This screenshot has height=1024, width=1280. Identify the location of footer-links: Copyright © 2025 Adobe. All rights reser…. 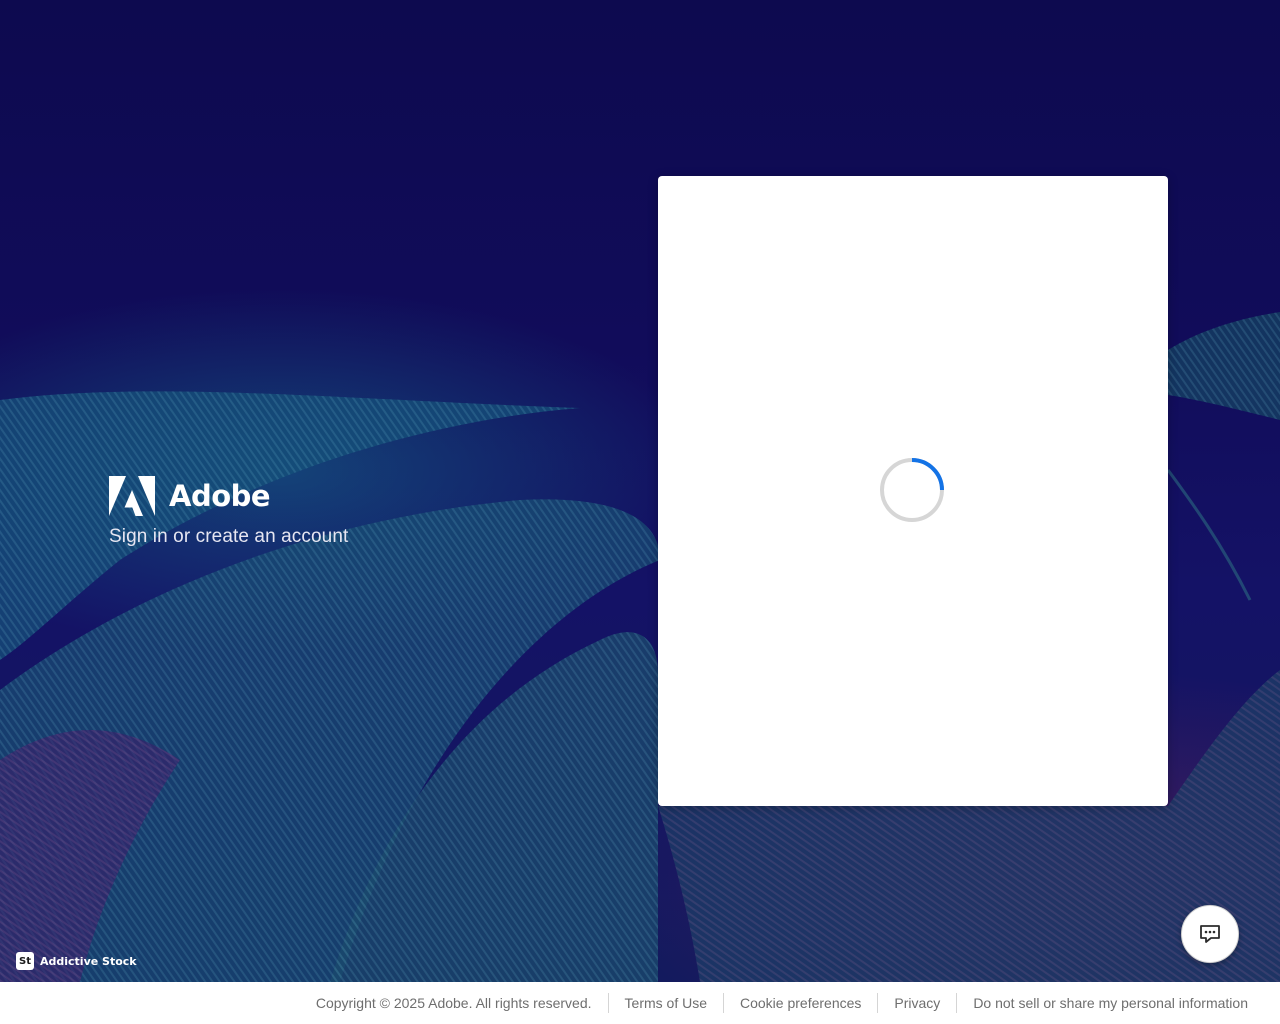
(782, 1003).